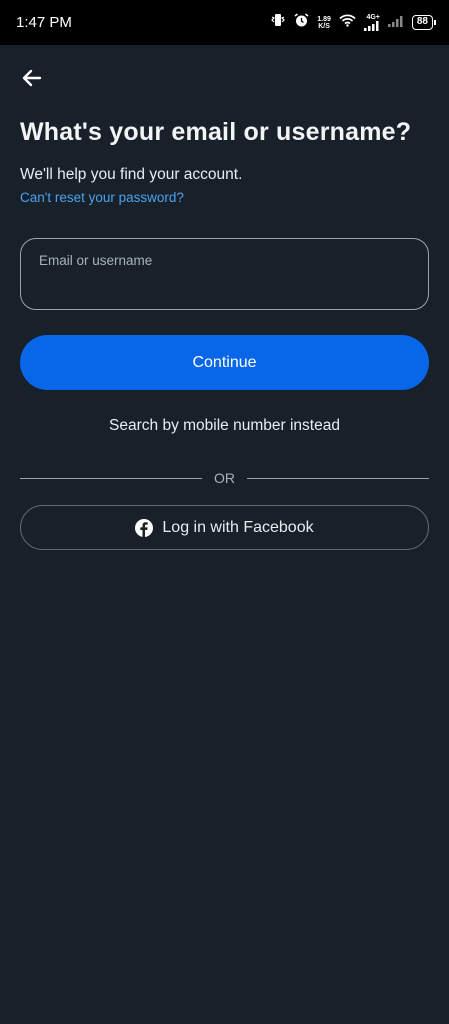  Describe the element at coordinates (144, 527) in the screenshot. I see `facebook-icon` at that location.